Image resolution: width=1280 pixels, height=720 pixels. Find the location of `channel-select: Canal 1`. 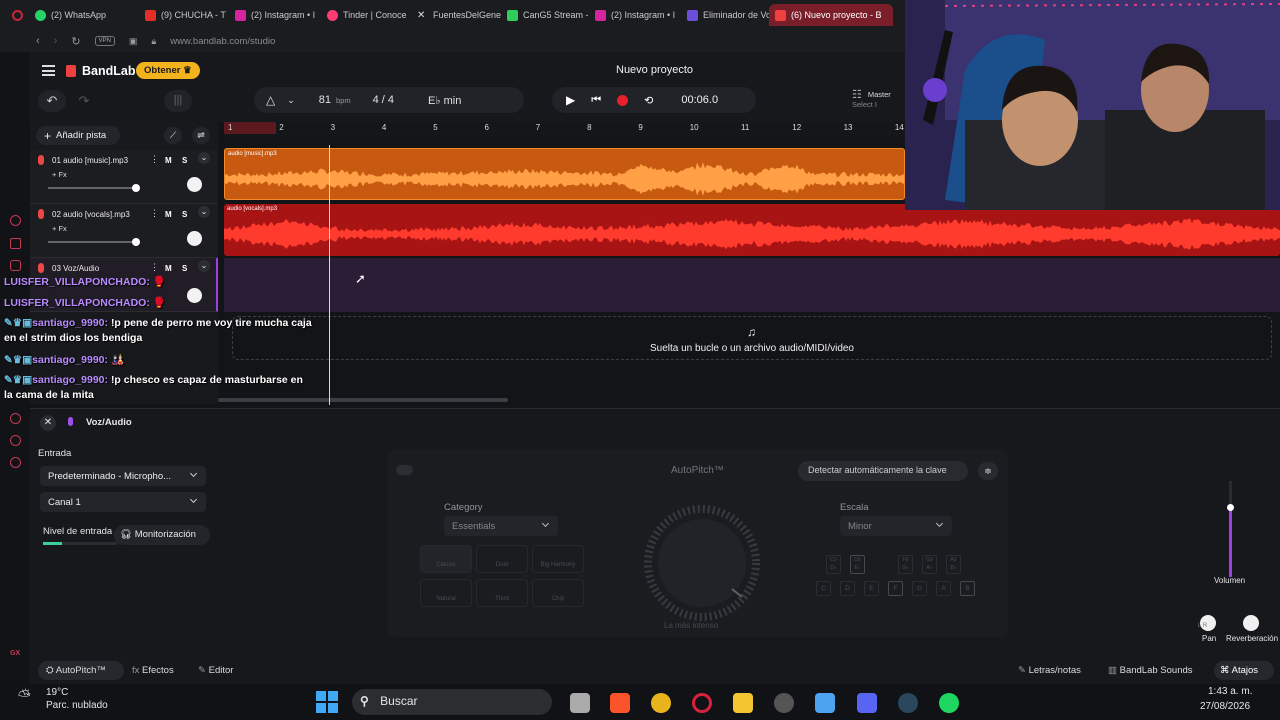

channel-select: Canal 1 is located at coordinates (123, 502).